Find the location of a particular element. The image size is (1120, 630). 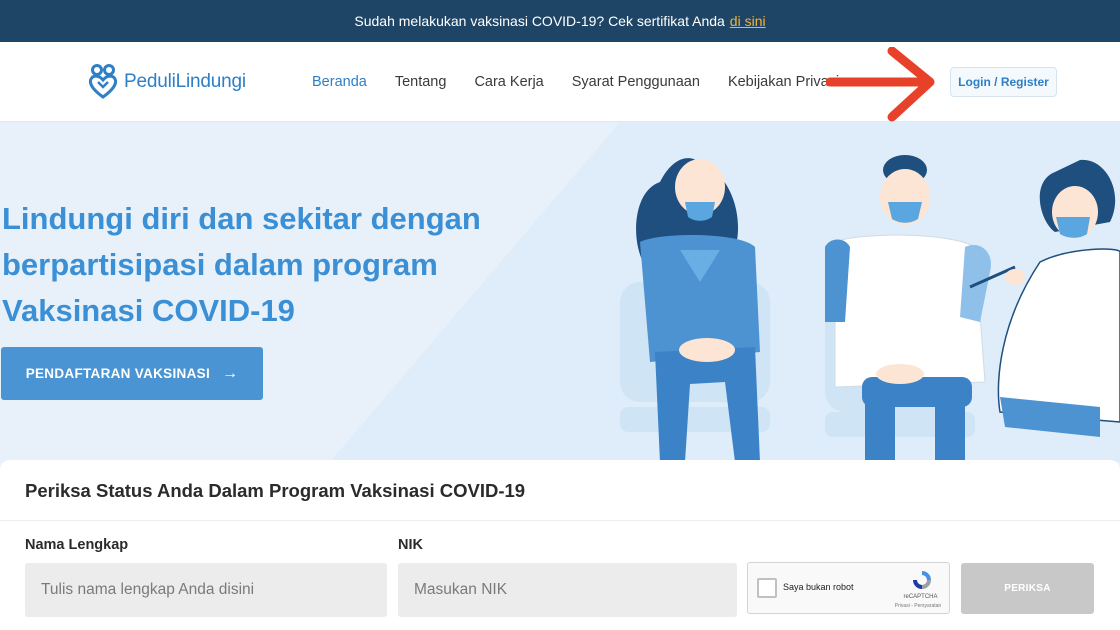

captcha-label: Saya bukan robot is located at coordinates (818, 587).